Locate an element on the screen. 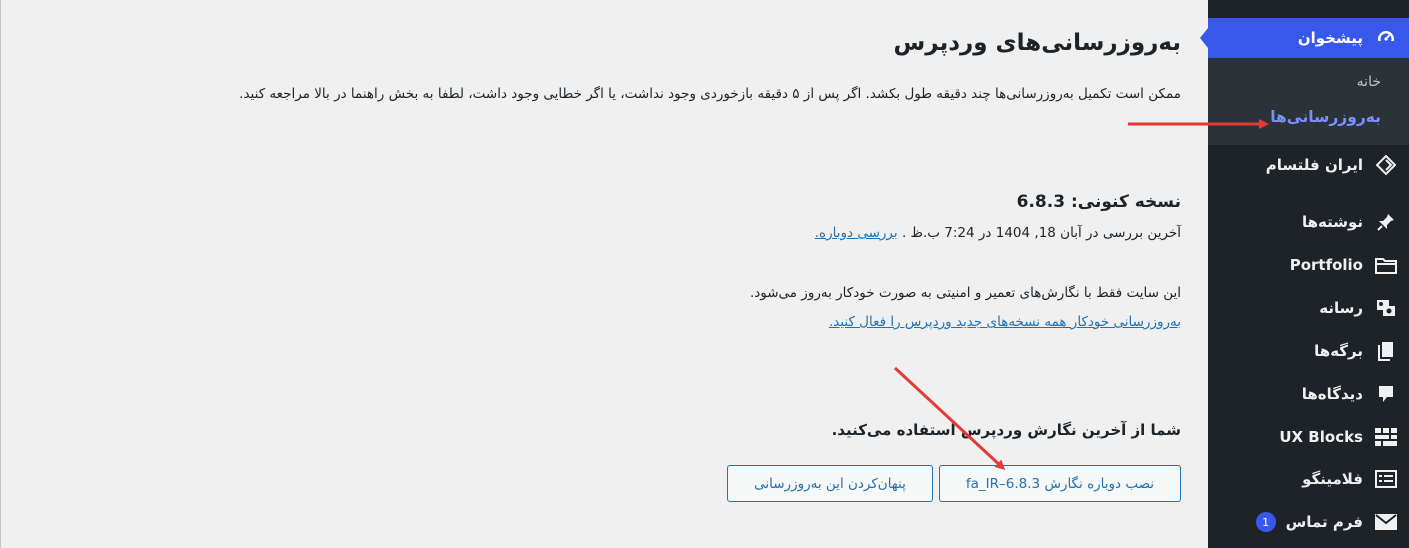  sidebar-item-label: فلامینگو is located at coordinates (1332, 479).